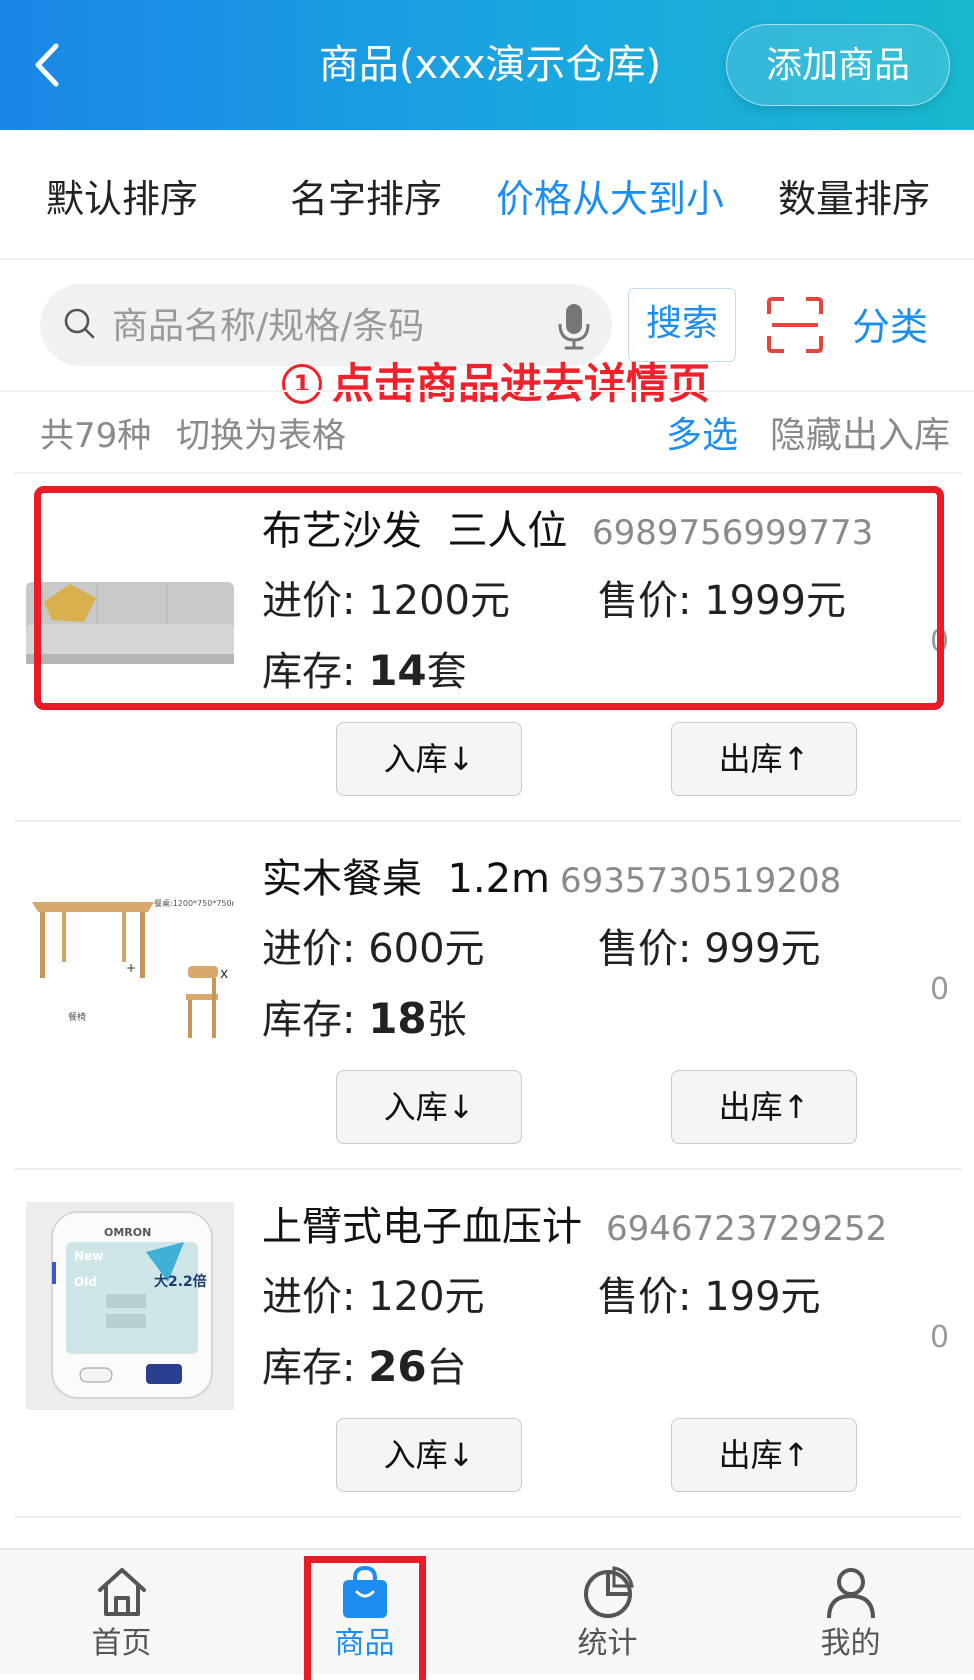  I want to click on cost-price: 进价: 120元, so click(373, 1297).